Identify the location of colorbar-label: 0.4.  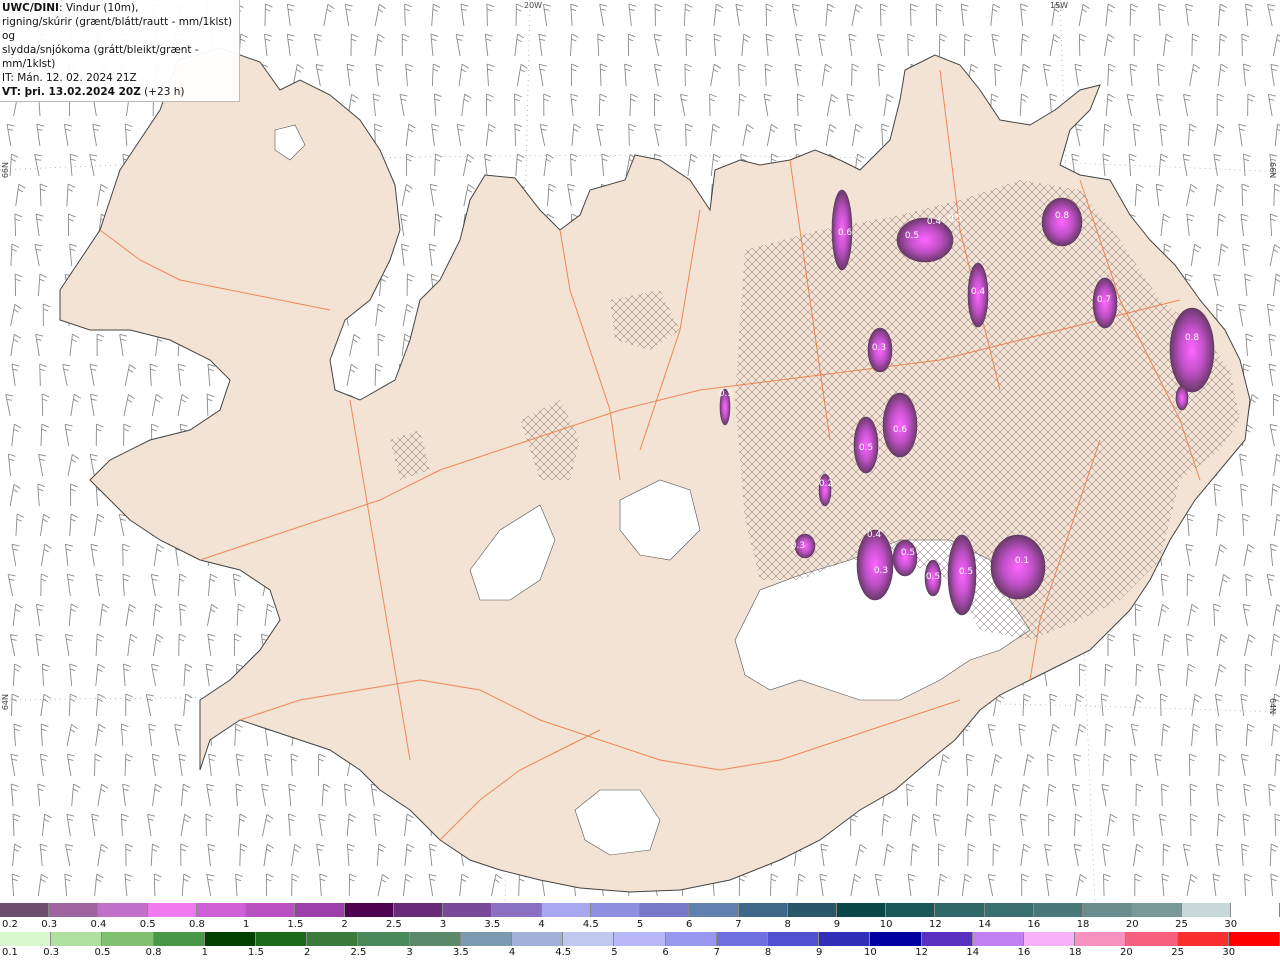
(98, 924).